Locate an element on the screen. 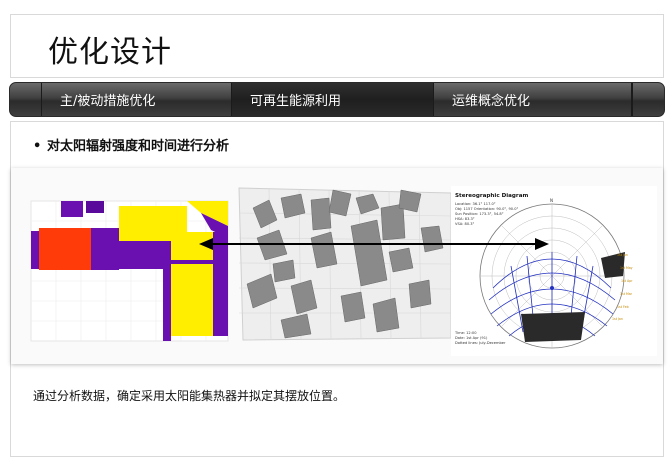 The image size is (670, 457). stereo-footer-line: Date: 1st Apr (91) is located at coordinates (471, 338).